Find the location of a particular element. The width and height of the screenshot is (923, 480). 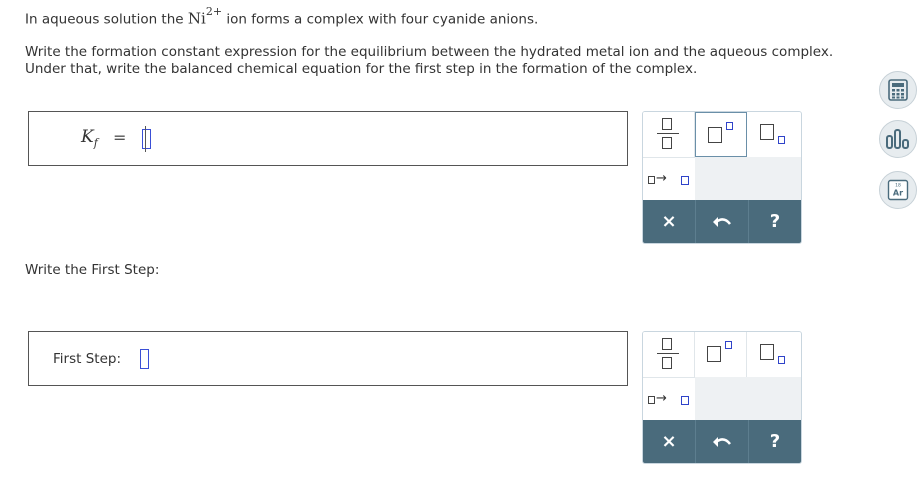

bar-chart-icon is located at coordinates (897, 139).